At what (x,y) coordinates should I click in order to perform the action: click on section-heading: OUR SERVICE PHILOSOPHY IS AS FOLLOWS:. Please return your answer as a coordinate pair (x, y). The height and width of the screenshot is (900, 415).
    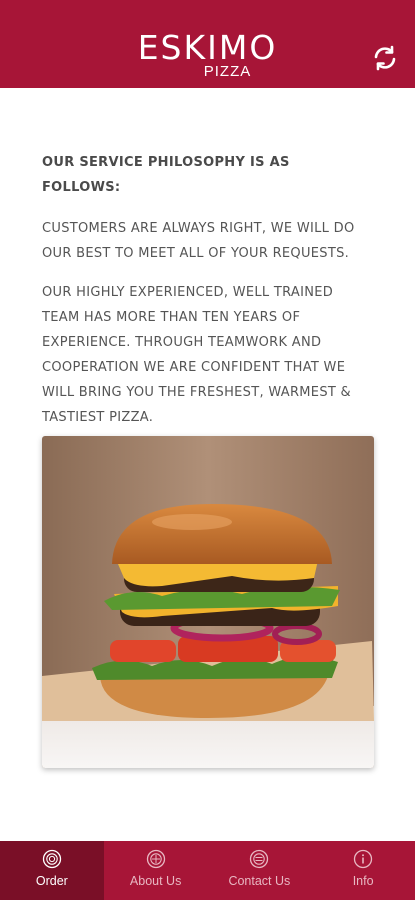
    Looking at the image, I should click on (166, 175).